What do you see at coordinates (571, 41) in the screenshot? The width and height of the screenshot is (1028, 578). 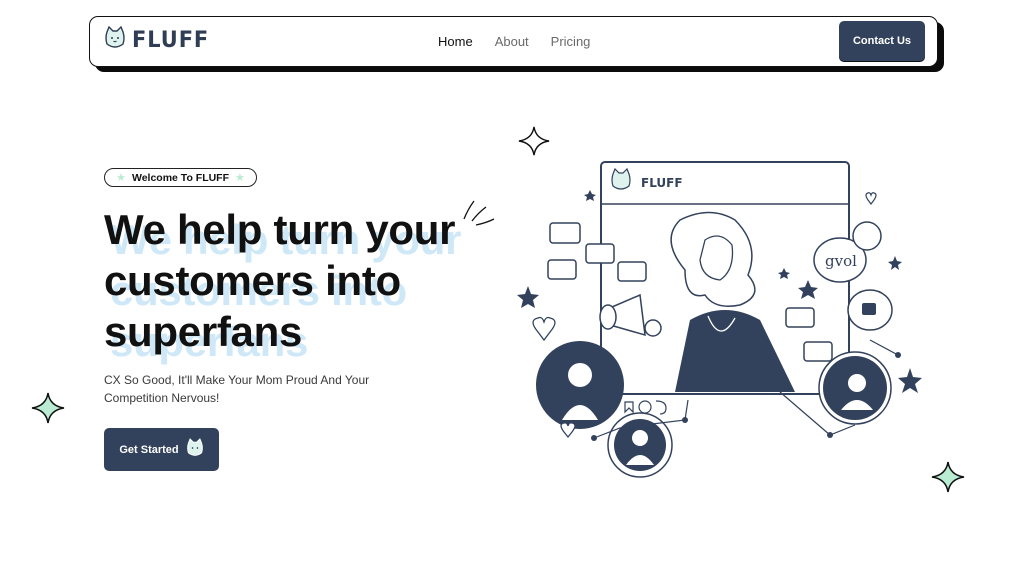 I see `nav-link-pricing: Pricing` at bounding box center [571, 41].